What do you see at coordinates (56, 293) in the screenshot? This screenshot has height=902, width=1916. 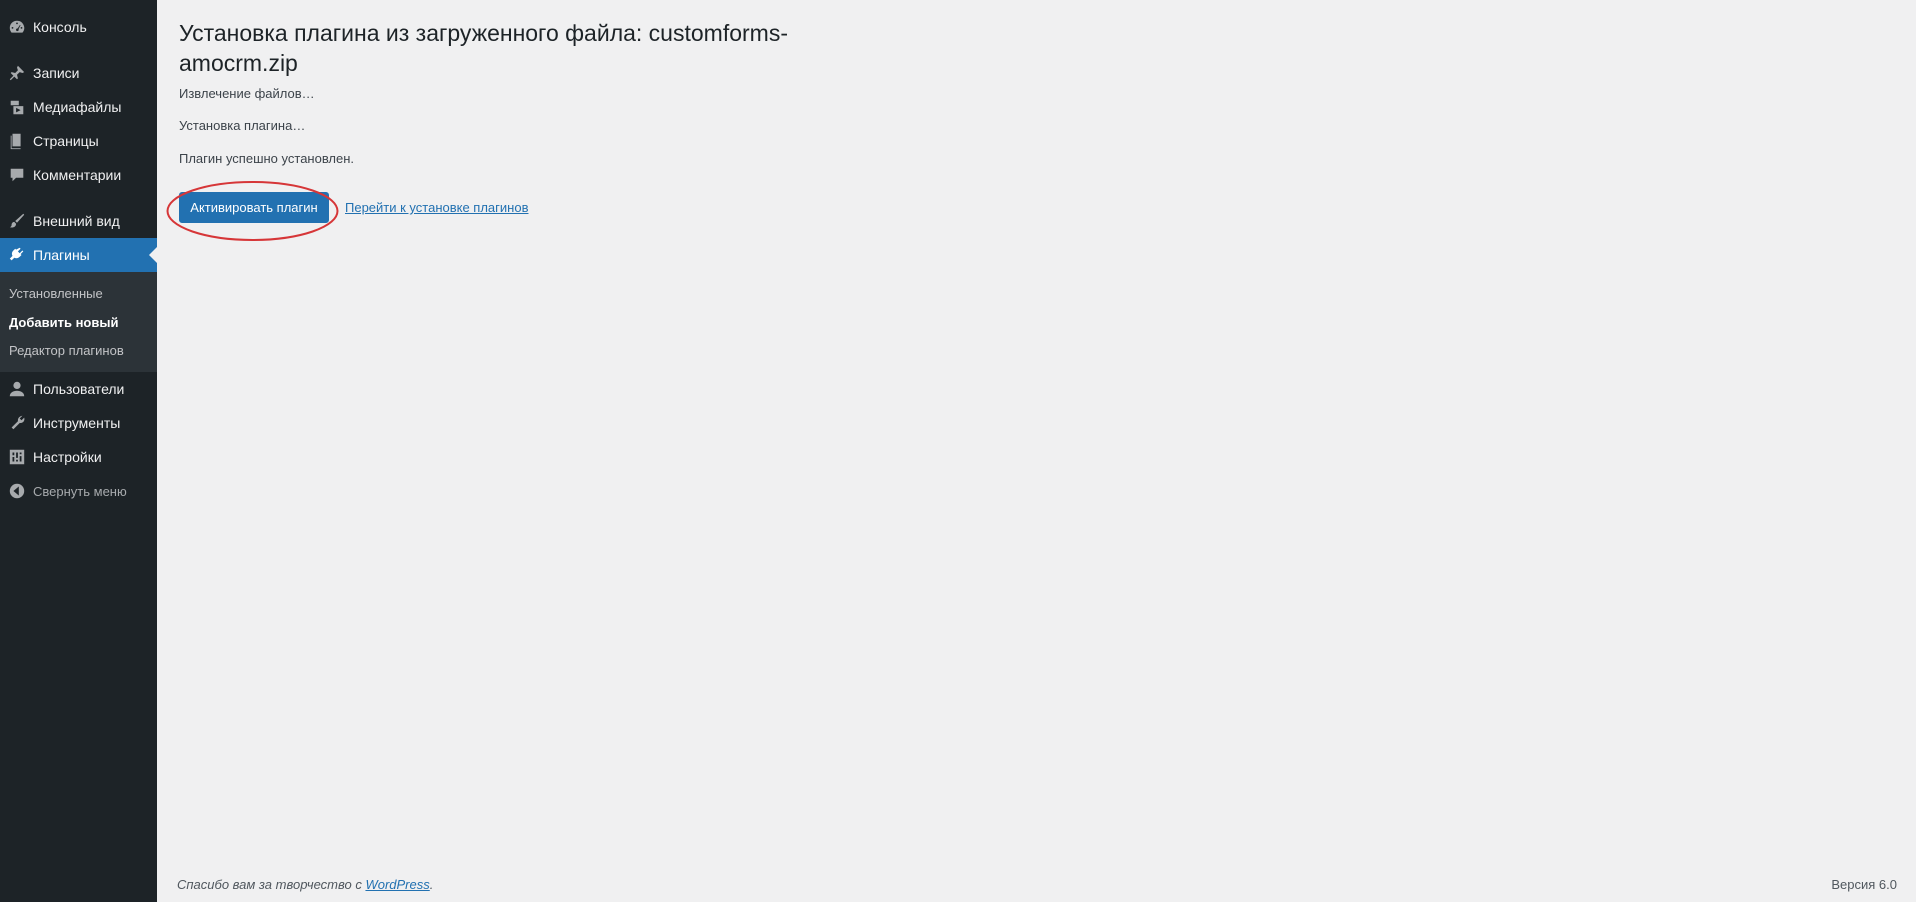 I see `submenu-item-installed: Установленные` at bounding box center [56, 293].